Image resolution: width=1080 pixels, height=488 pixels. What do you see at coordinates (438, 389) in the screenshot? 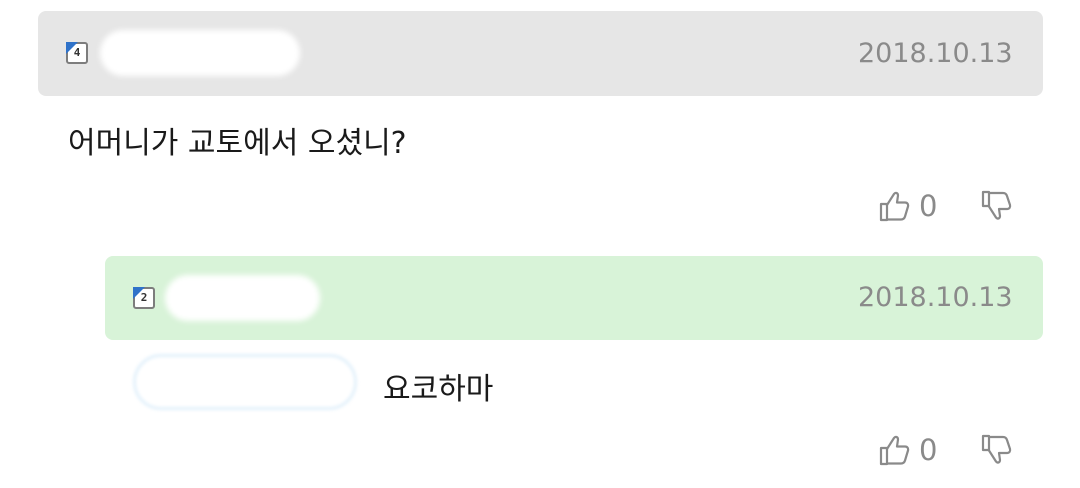
I see `comment-text: 요코하마` at bounding box center [438, 389].